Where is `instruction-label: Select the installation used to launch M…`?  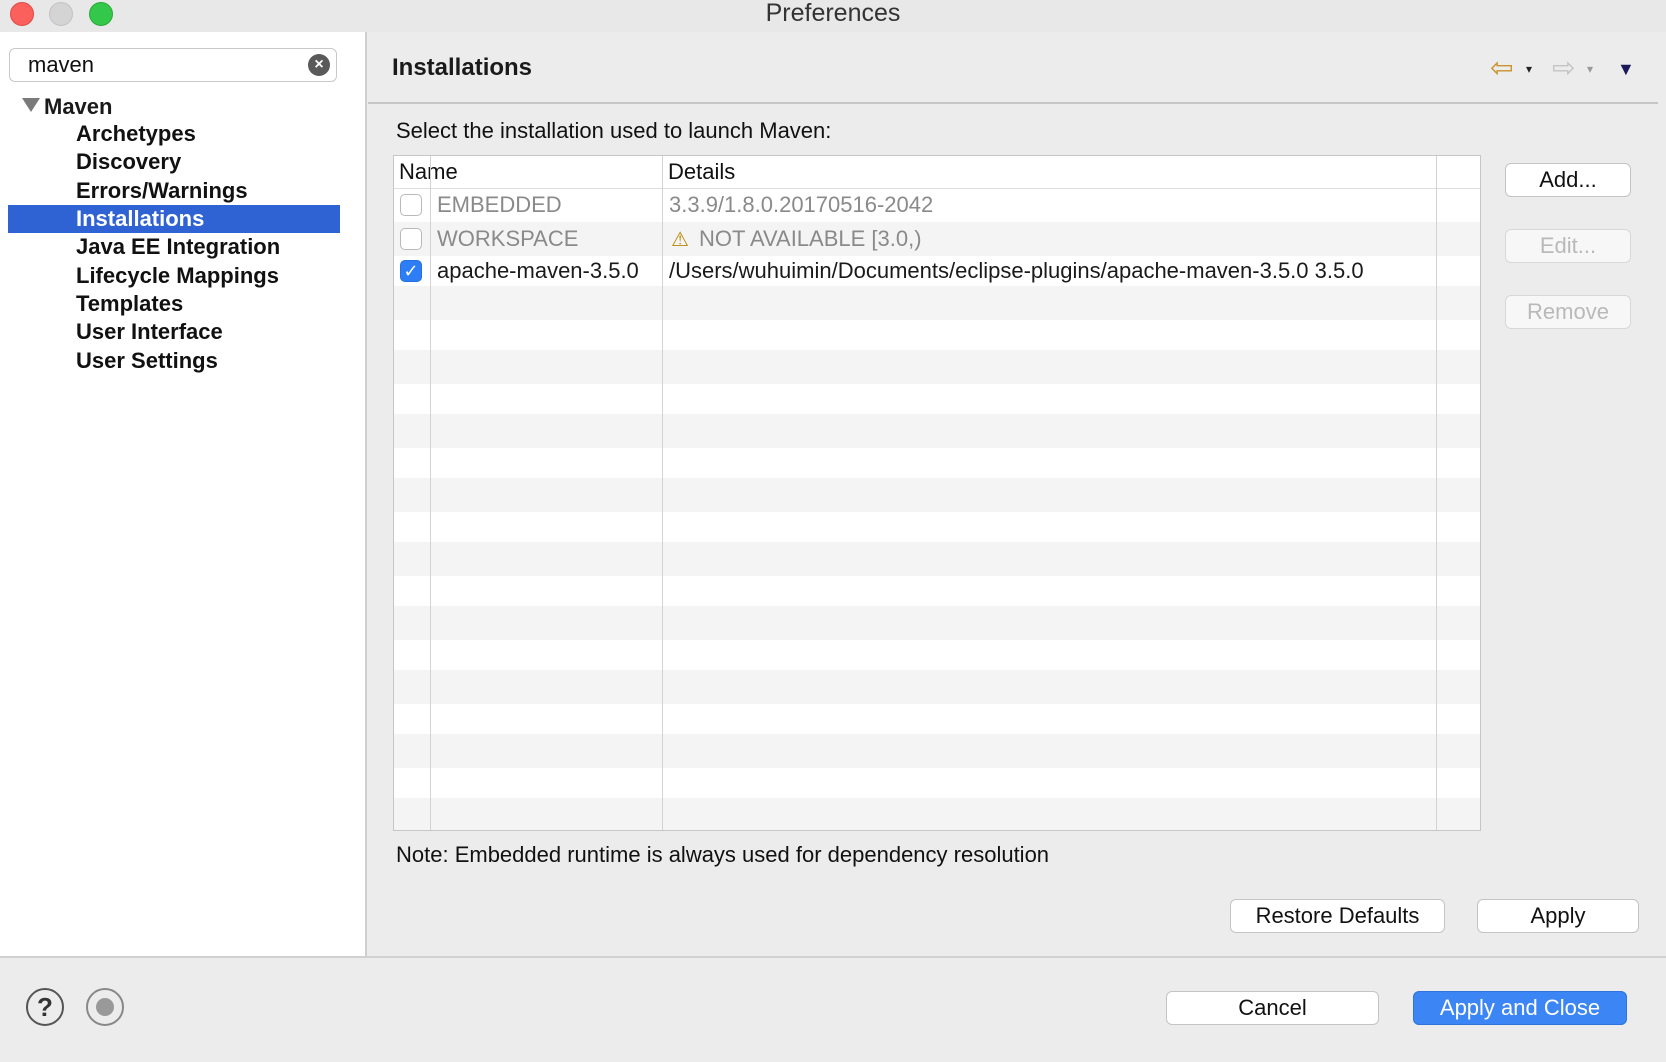
instruction-label: Select the installation used to launch M… is located at coordinates (614, 130).